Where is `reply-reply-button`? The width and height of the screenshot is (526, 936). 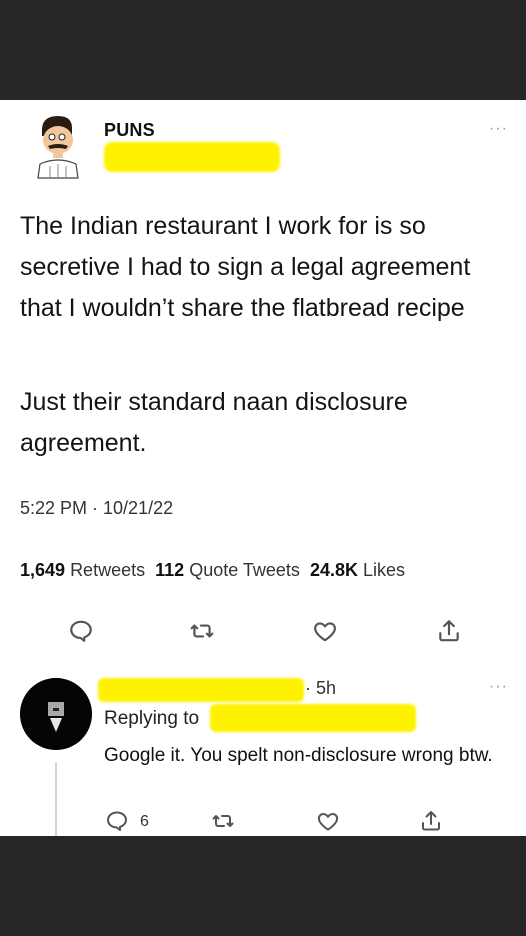 reply-reply-button is located at coordinates (117, 821).